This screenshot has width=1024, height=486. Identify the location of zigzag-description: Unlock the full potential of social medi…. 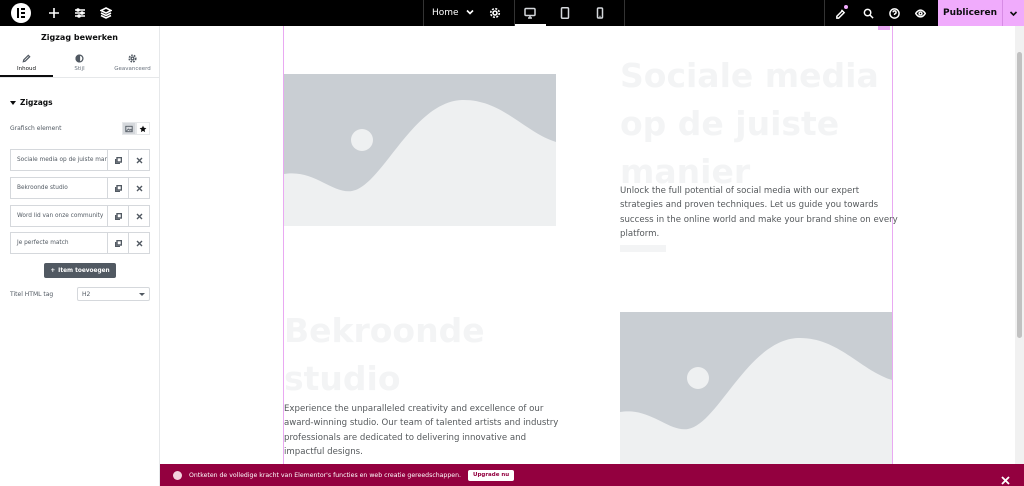
(759, 213).